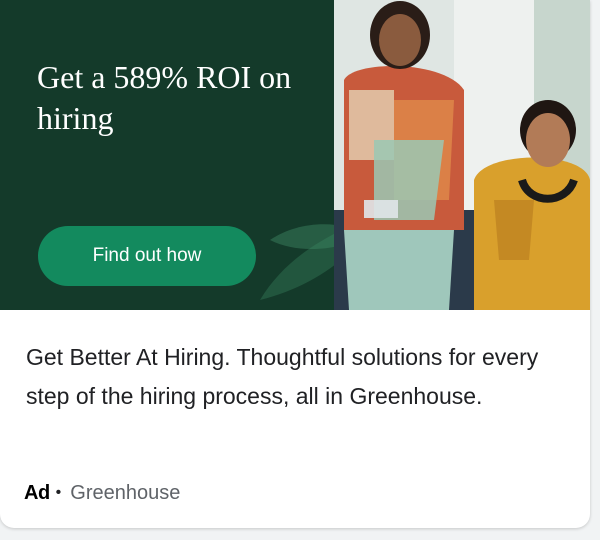  I want to click on ad-footer: Ad • Greenhouse, so click(102, 493).